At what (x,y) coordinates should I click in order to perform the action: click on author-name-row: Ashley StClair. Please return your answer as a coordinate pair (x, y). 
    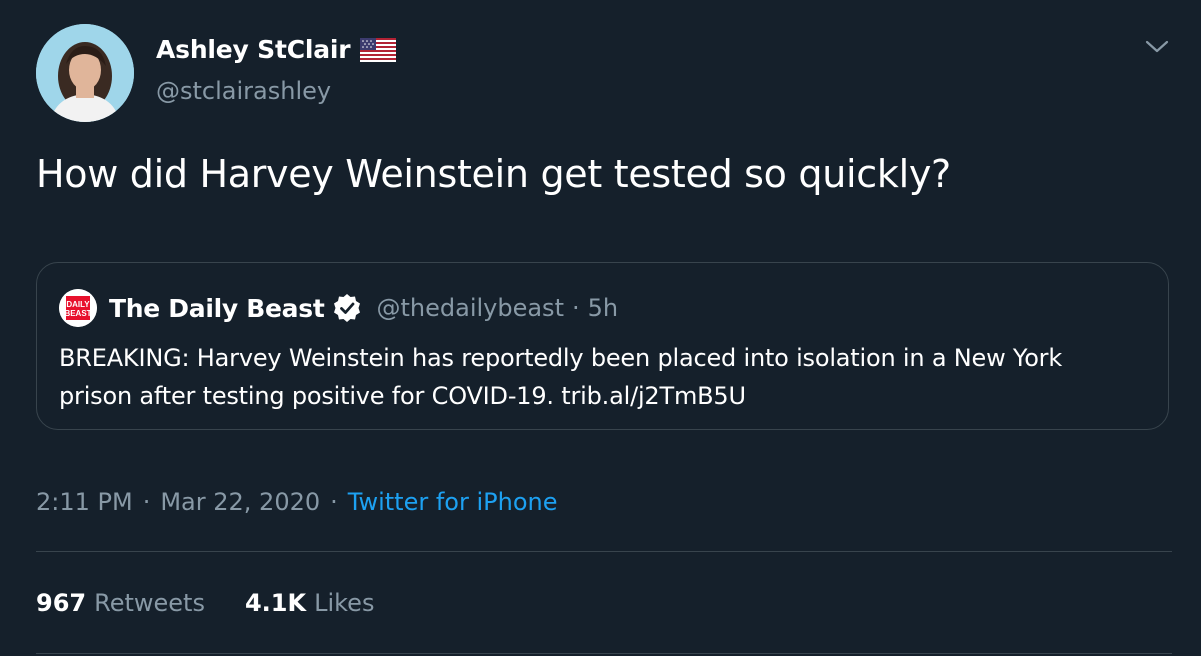
    Looking at the image, I should click on (276, 49).